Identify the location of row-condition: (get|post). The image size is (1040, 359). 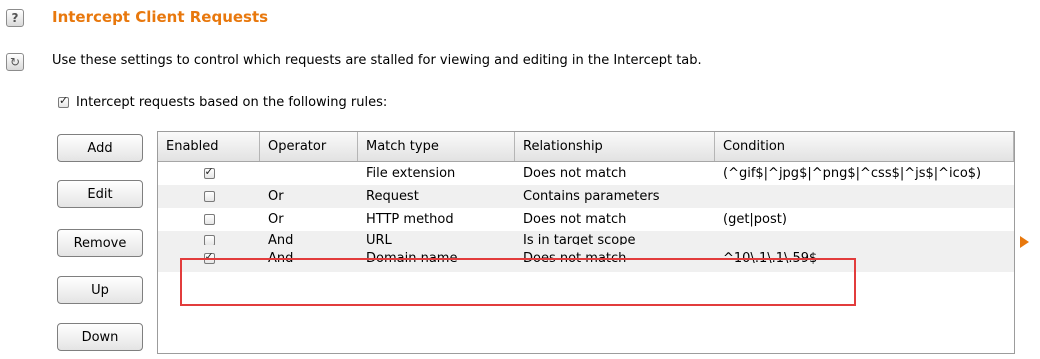
(755, 219).